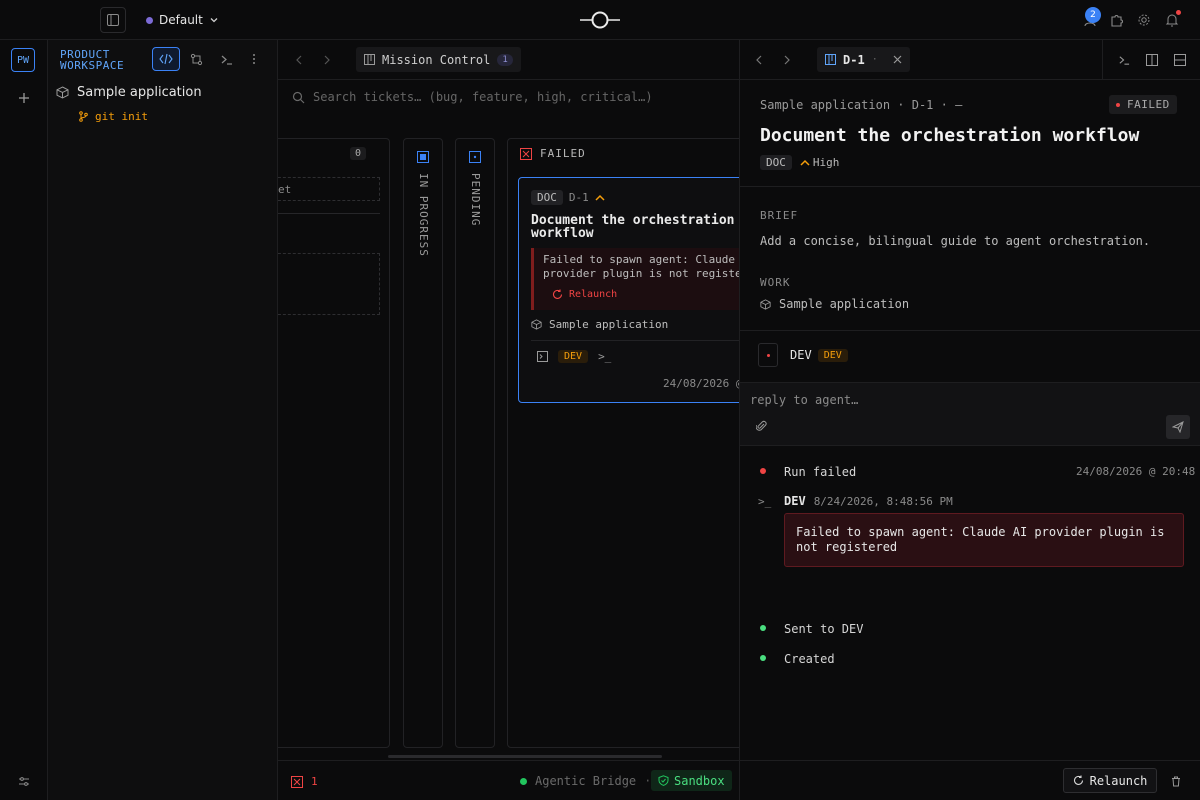  I want to click on bell-icon, so click(1172, 20).